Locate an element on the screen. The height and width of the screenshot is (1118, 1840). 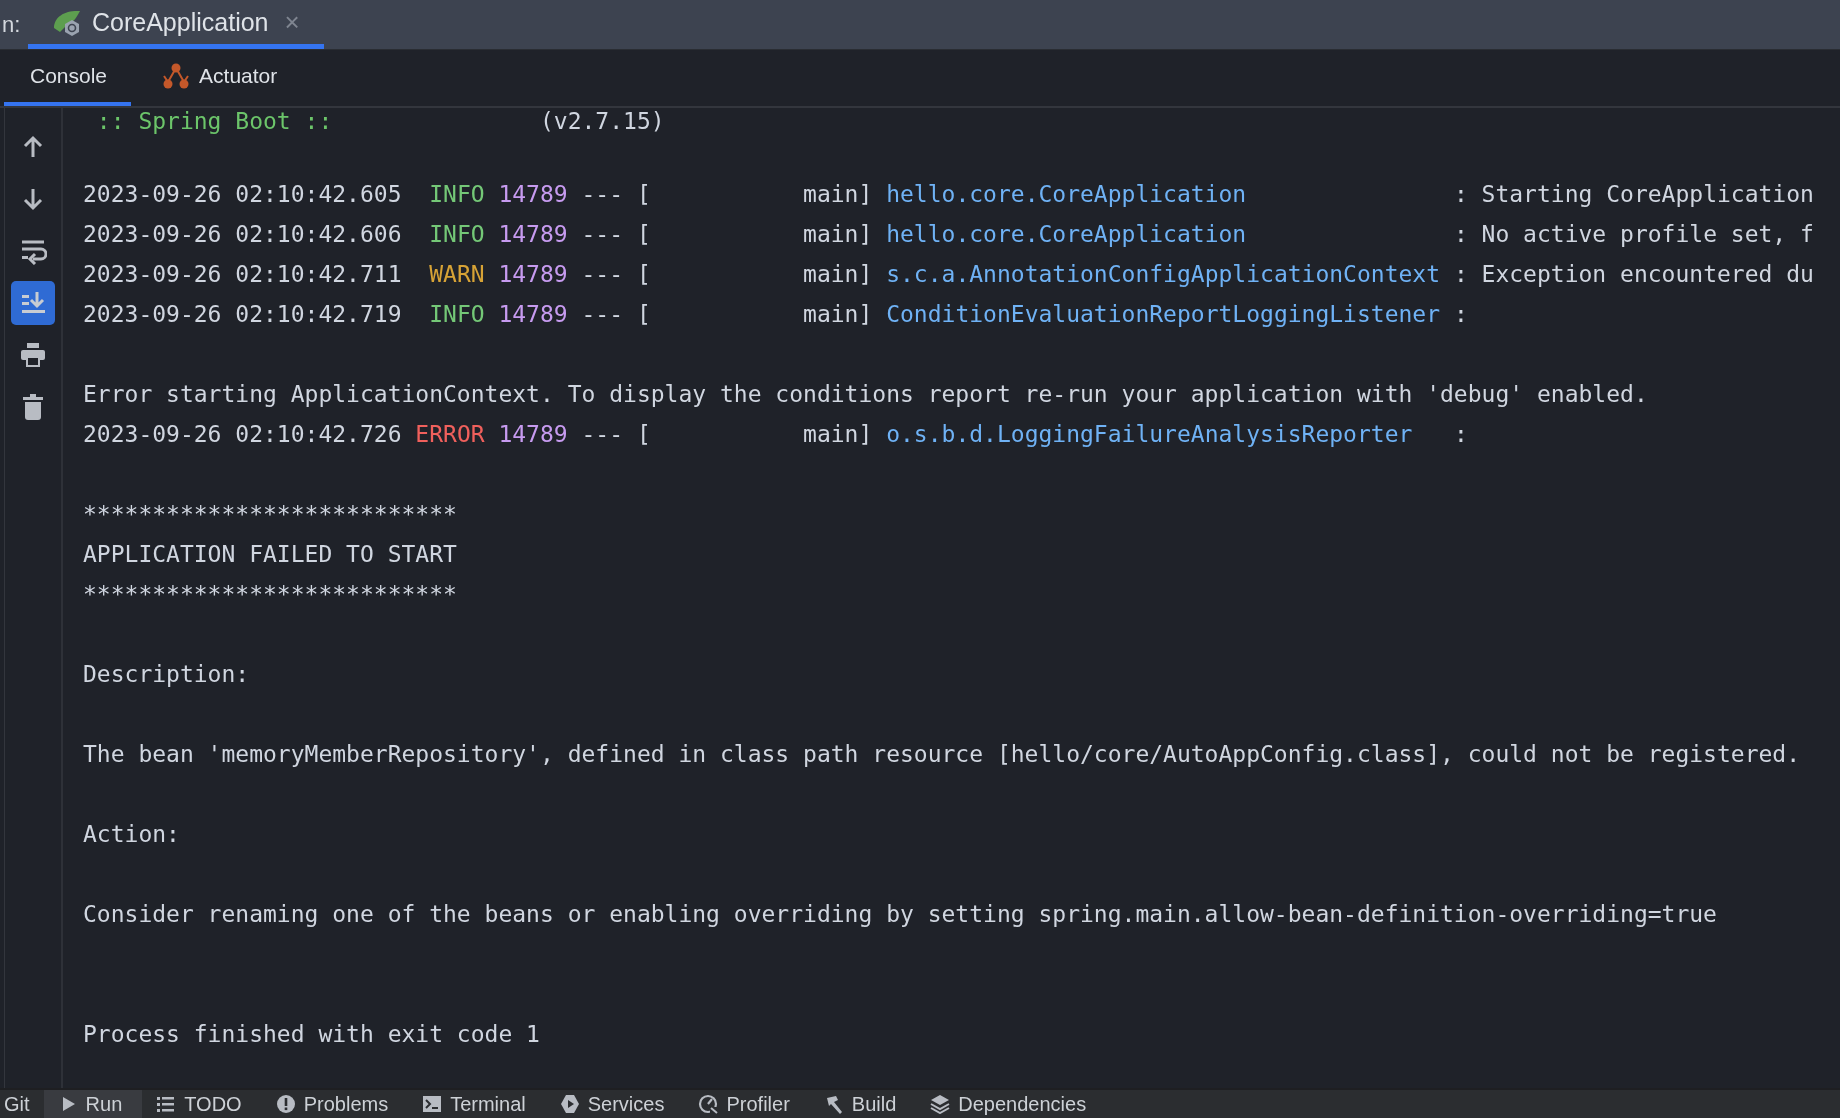
printer-icon is located at coordinates (33, 355).